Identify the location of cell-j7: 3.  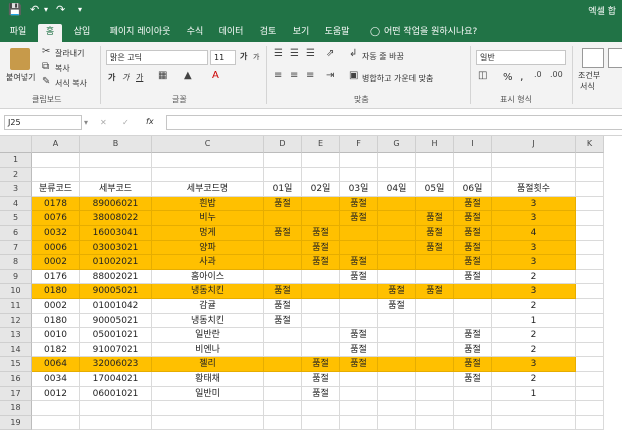
(534, 248).